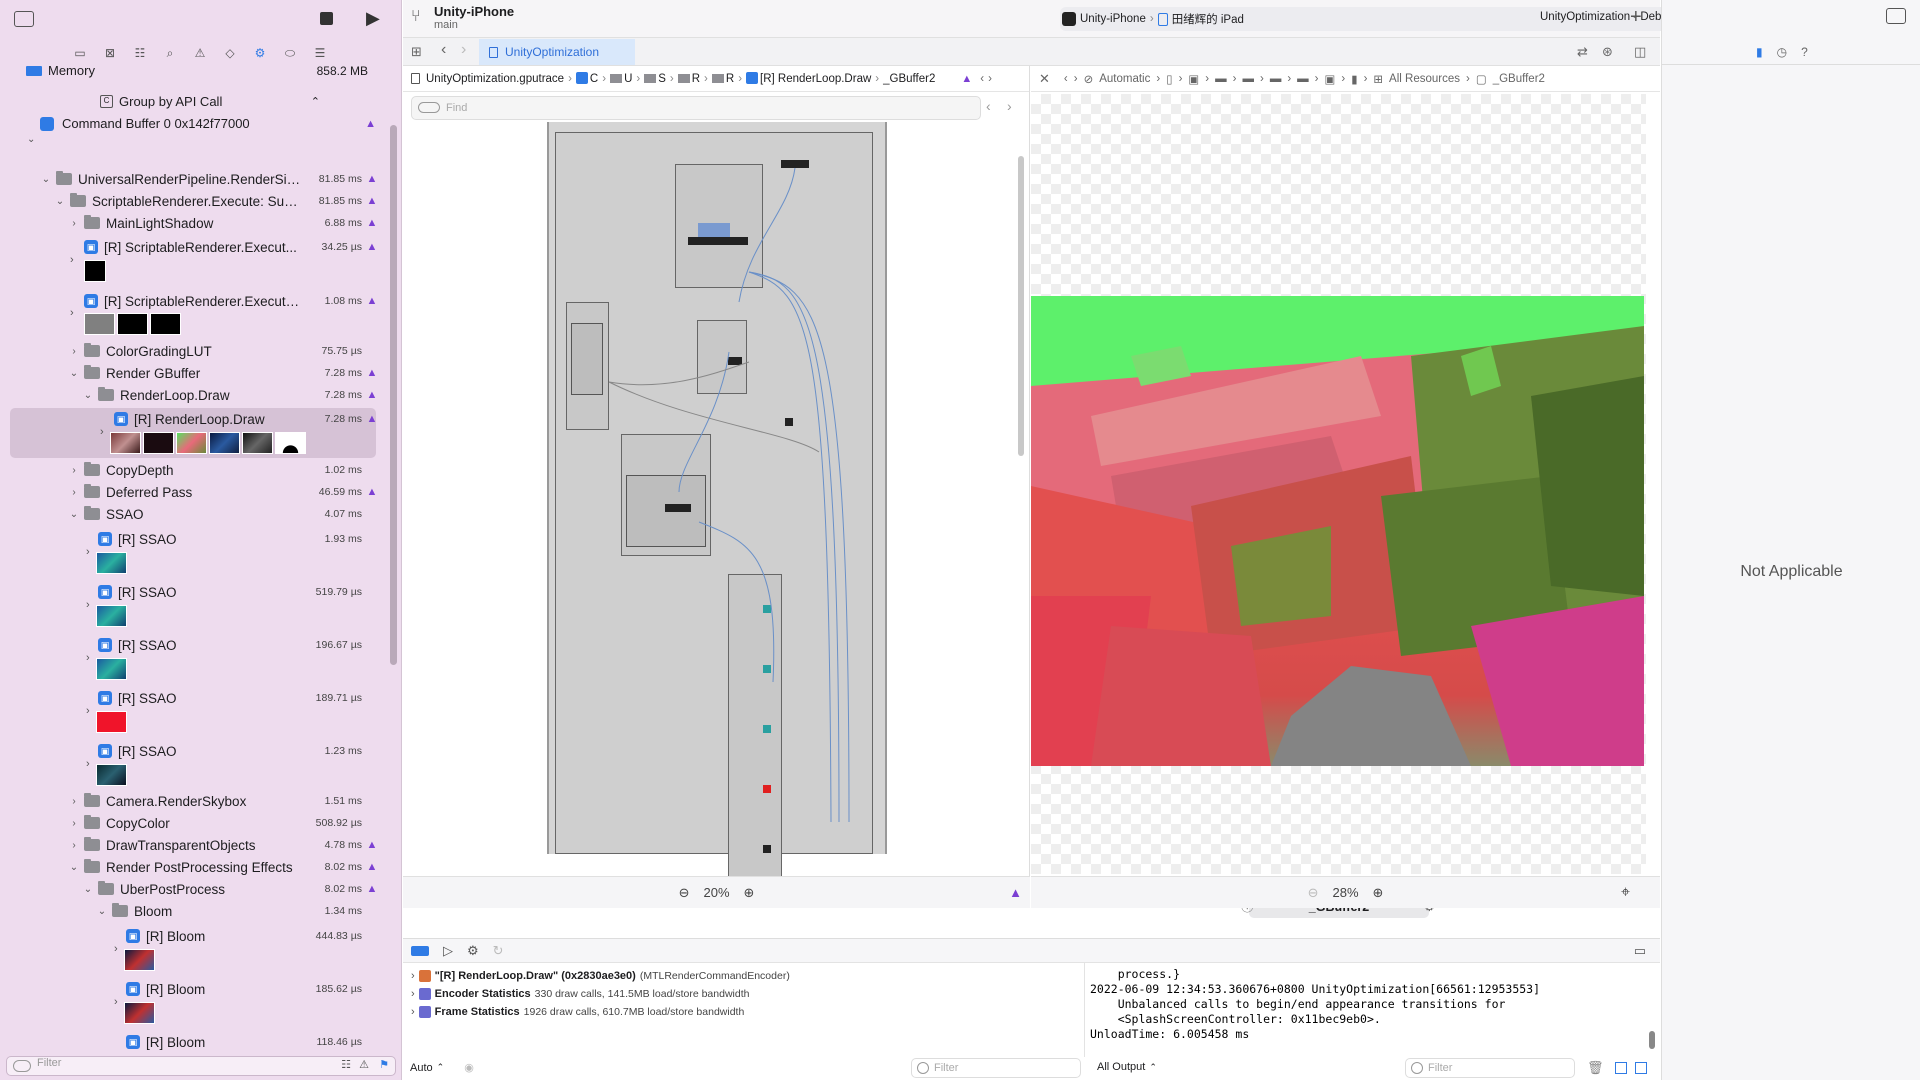 This screenshot has width=1920, height=1080. Describe the element at coordinates (189, 514) in the screenshot. I see `tree-item: ⌄ SSAO 4.07 ms` at that location.